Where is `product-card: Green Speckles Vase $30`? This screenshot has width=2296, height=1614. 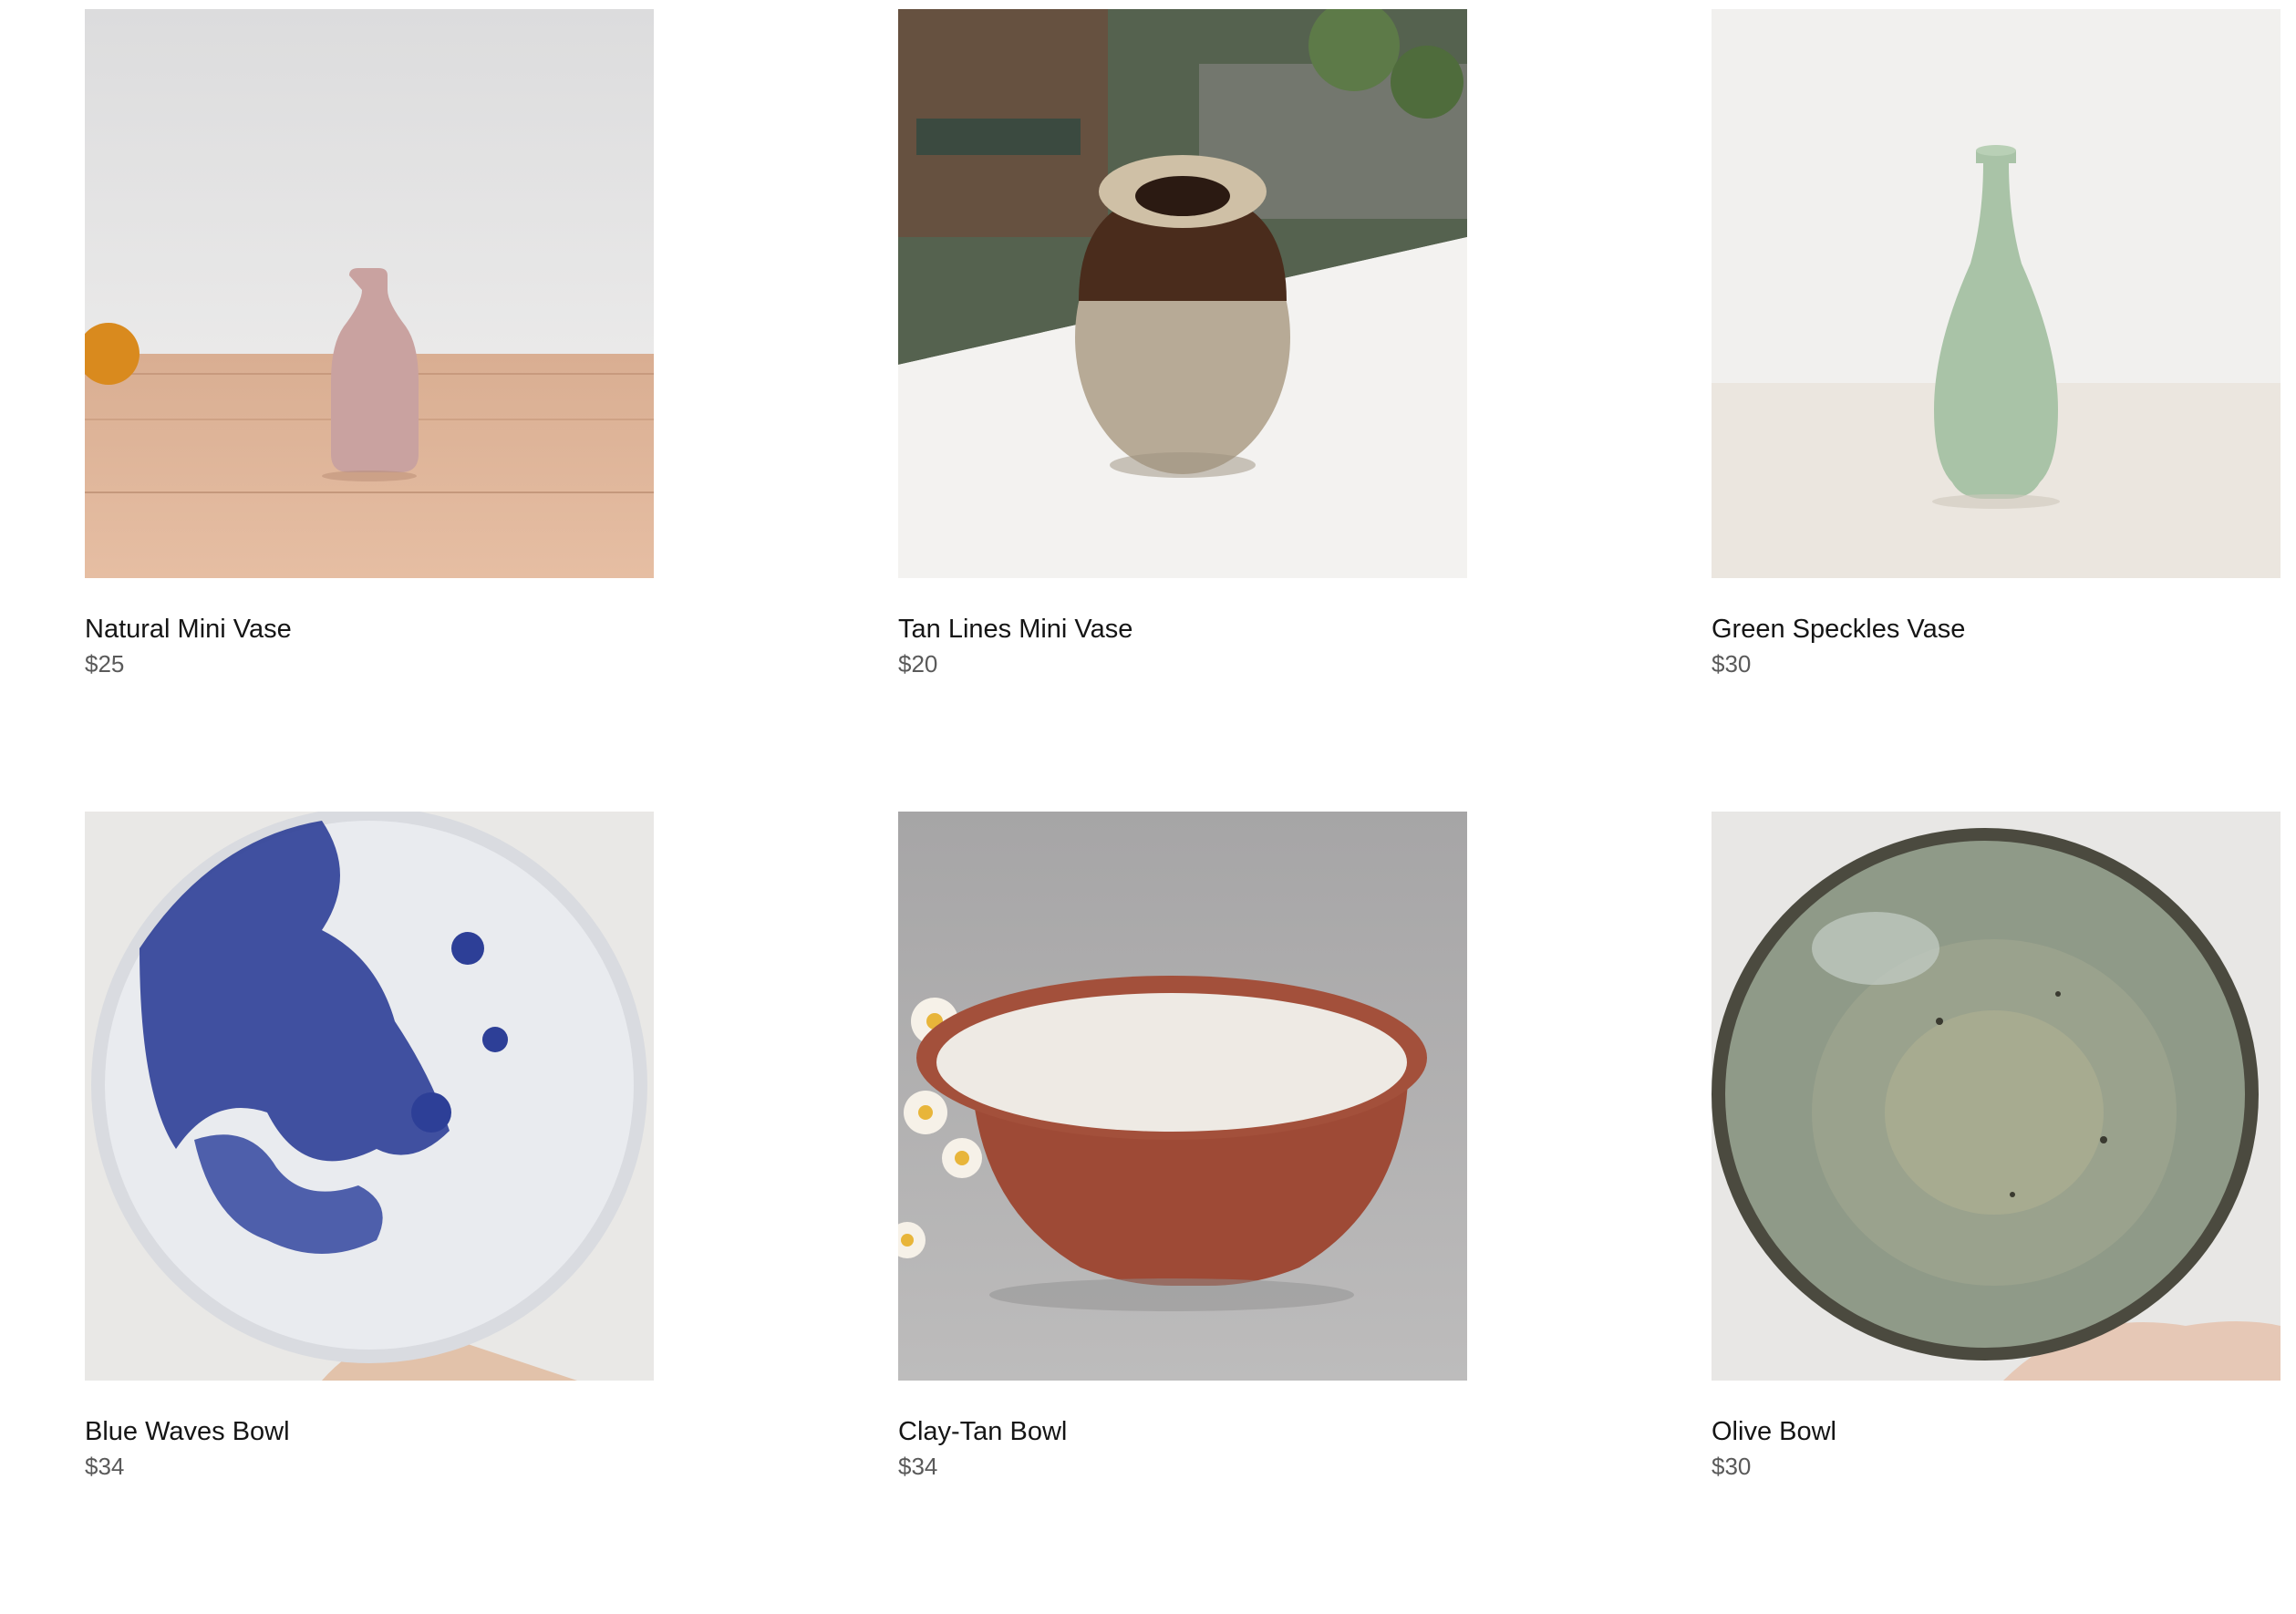 product-card: Green Speckles Vase $30 is located at coordinates (1996, 410).